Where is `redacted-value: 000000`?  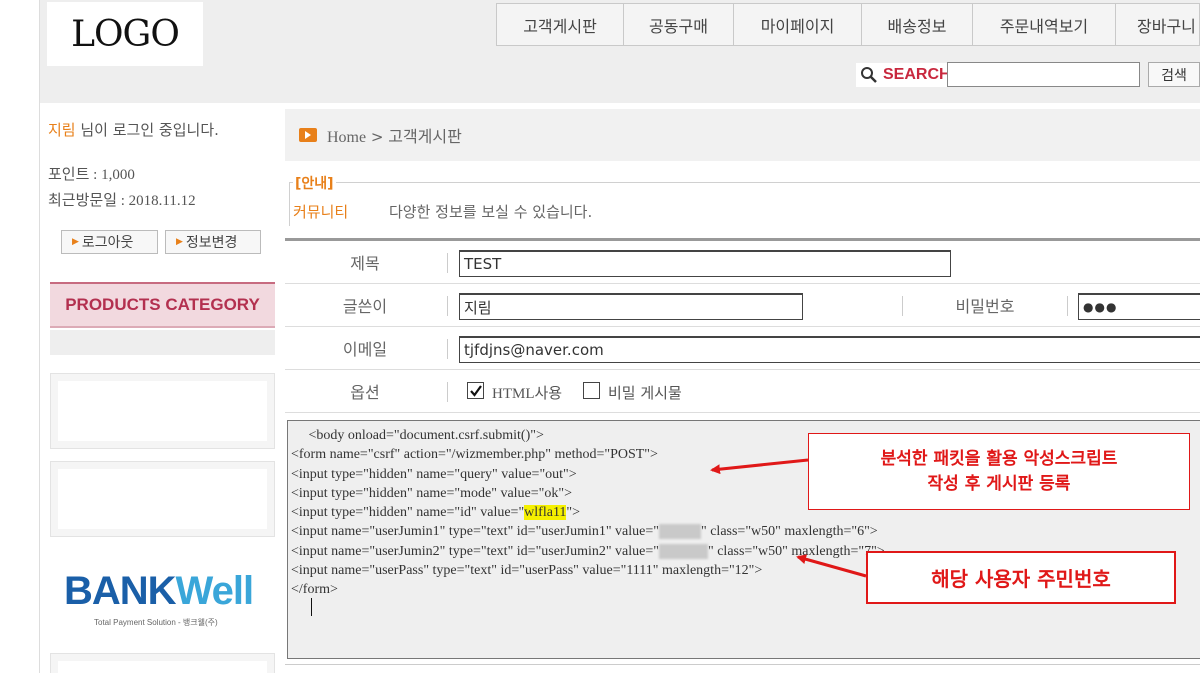 redacted-value: 000000 is located at coordinates (680, 532).